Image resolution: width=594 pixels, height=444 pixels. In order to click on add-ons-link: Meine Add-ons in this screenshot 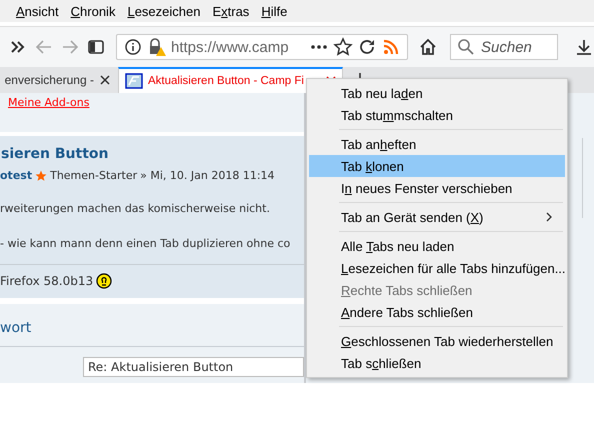, I will do `click(49, 102)`.